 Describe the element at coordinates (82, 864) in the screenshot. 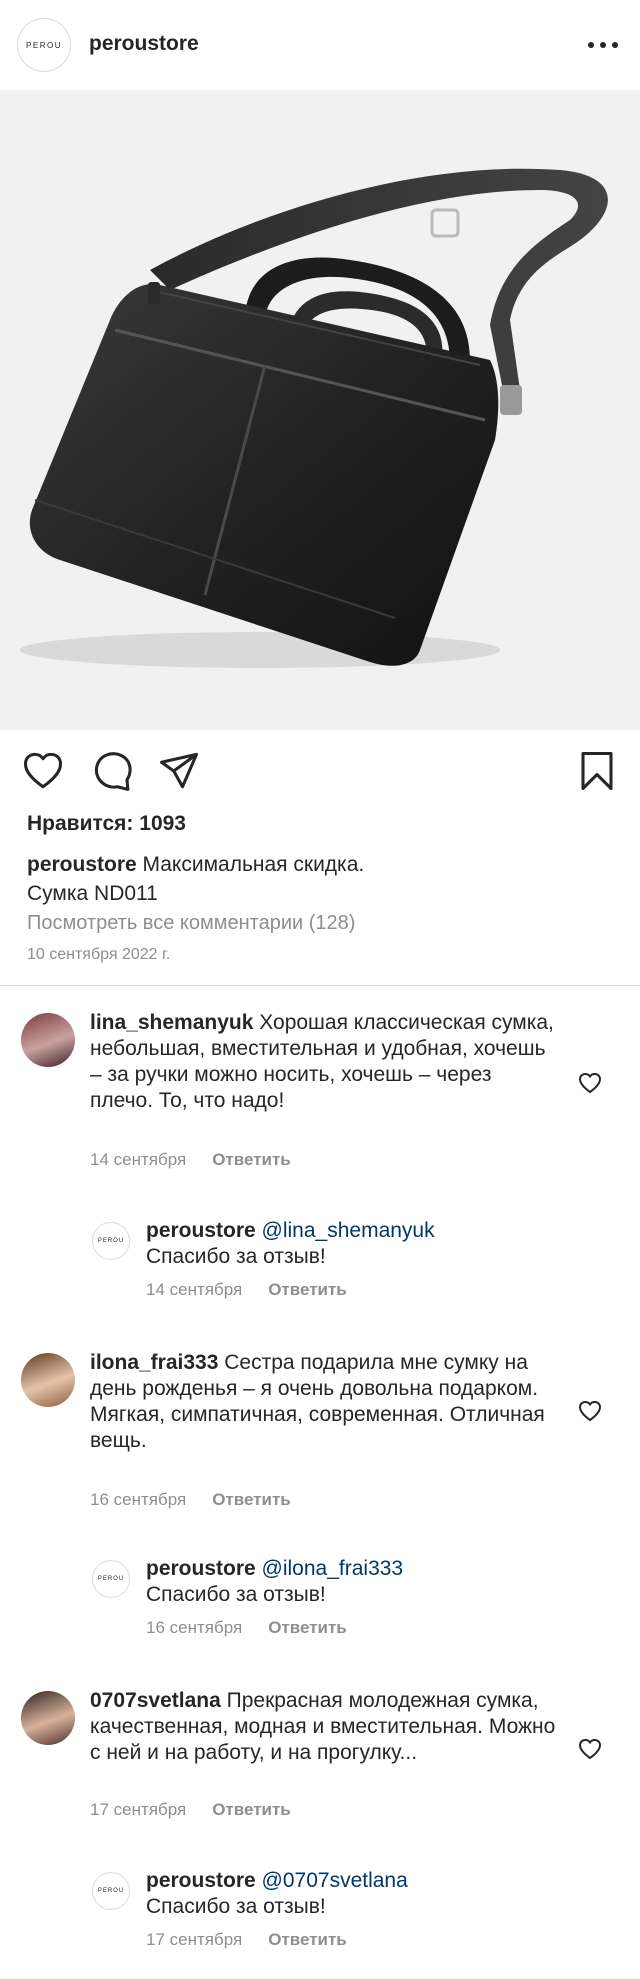

I see `caption-username: peroustore` at that location.